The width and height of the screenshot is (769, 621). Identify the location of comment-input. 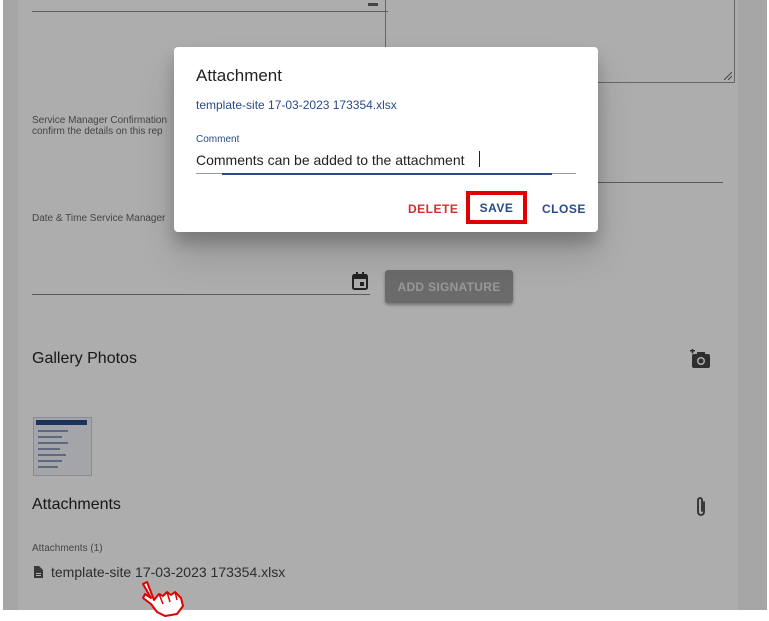
(386, 160).